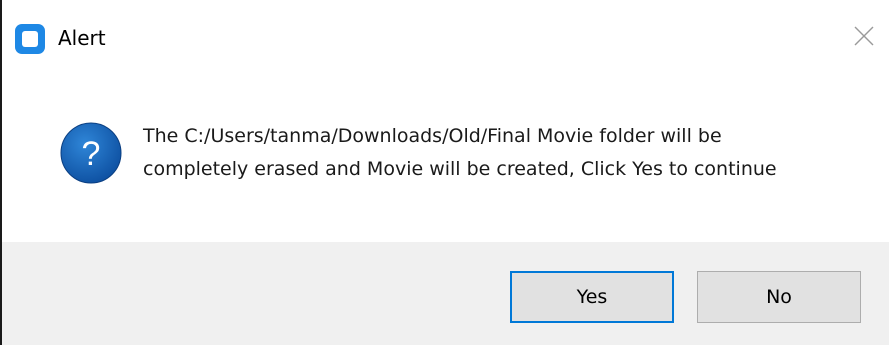 The image size is (889, 345). I want to click on close-icon, so click(864, 38).